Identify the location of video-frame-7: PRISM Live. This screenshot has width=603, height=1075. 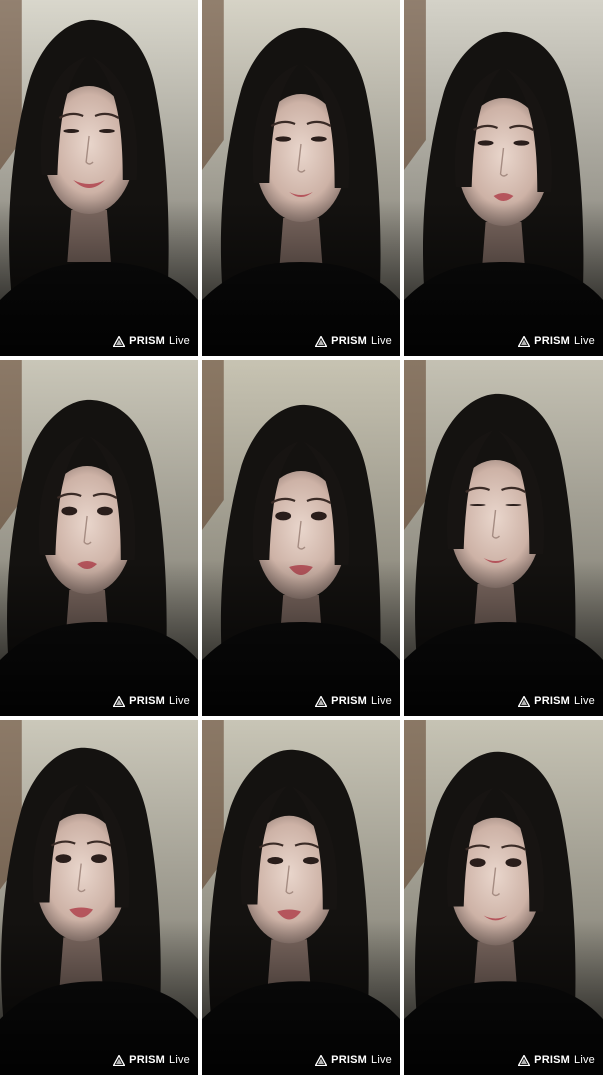
(99, 897).